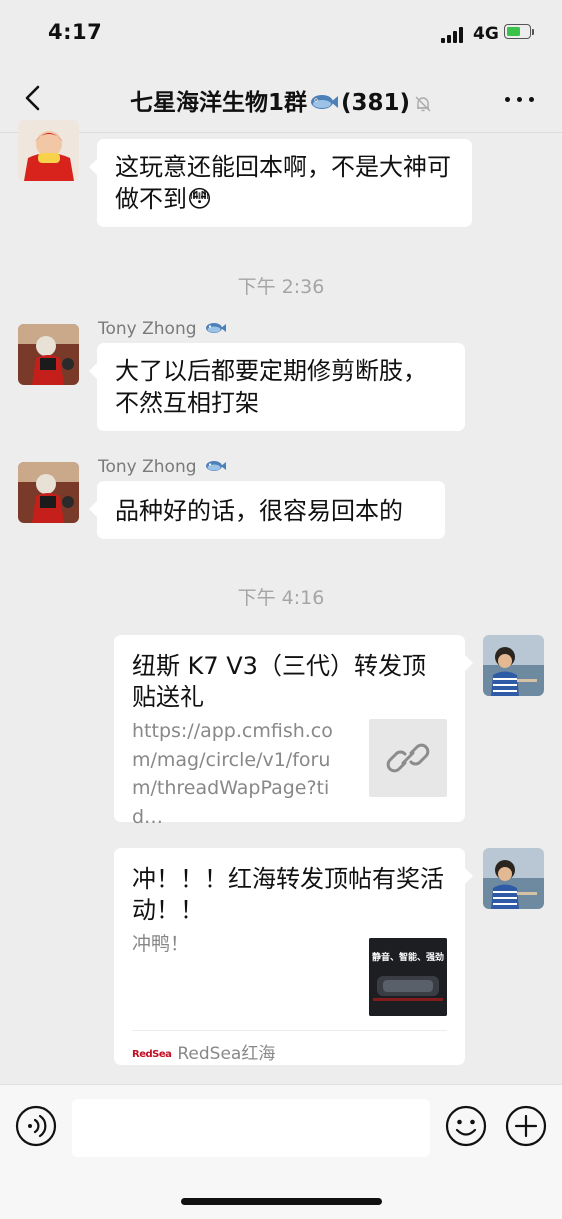 Image resolution: width=562 pixels, height=1219 pixels. What do you see at coordinates (375, 103) in the screenshot?
I see `member-count: (381)` at bounding box center [375, 103].